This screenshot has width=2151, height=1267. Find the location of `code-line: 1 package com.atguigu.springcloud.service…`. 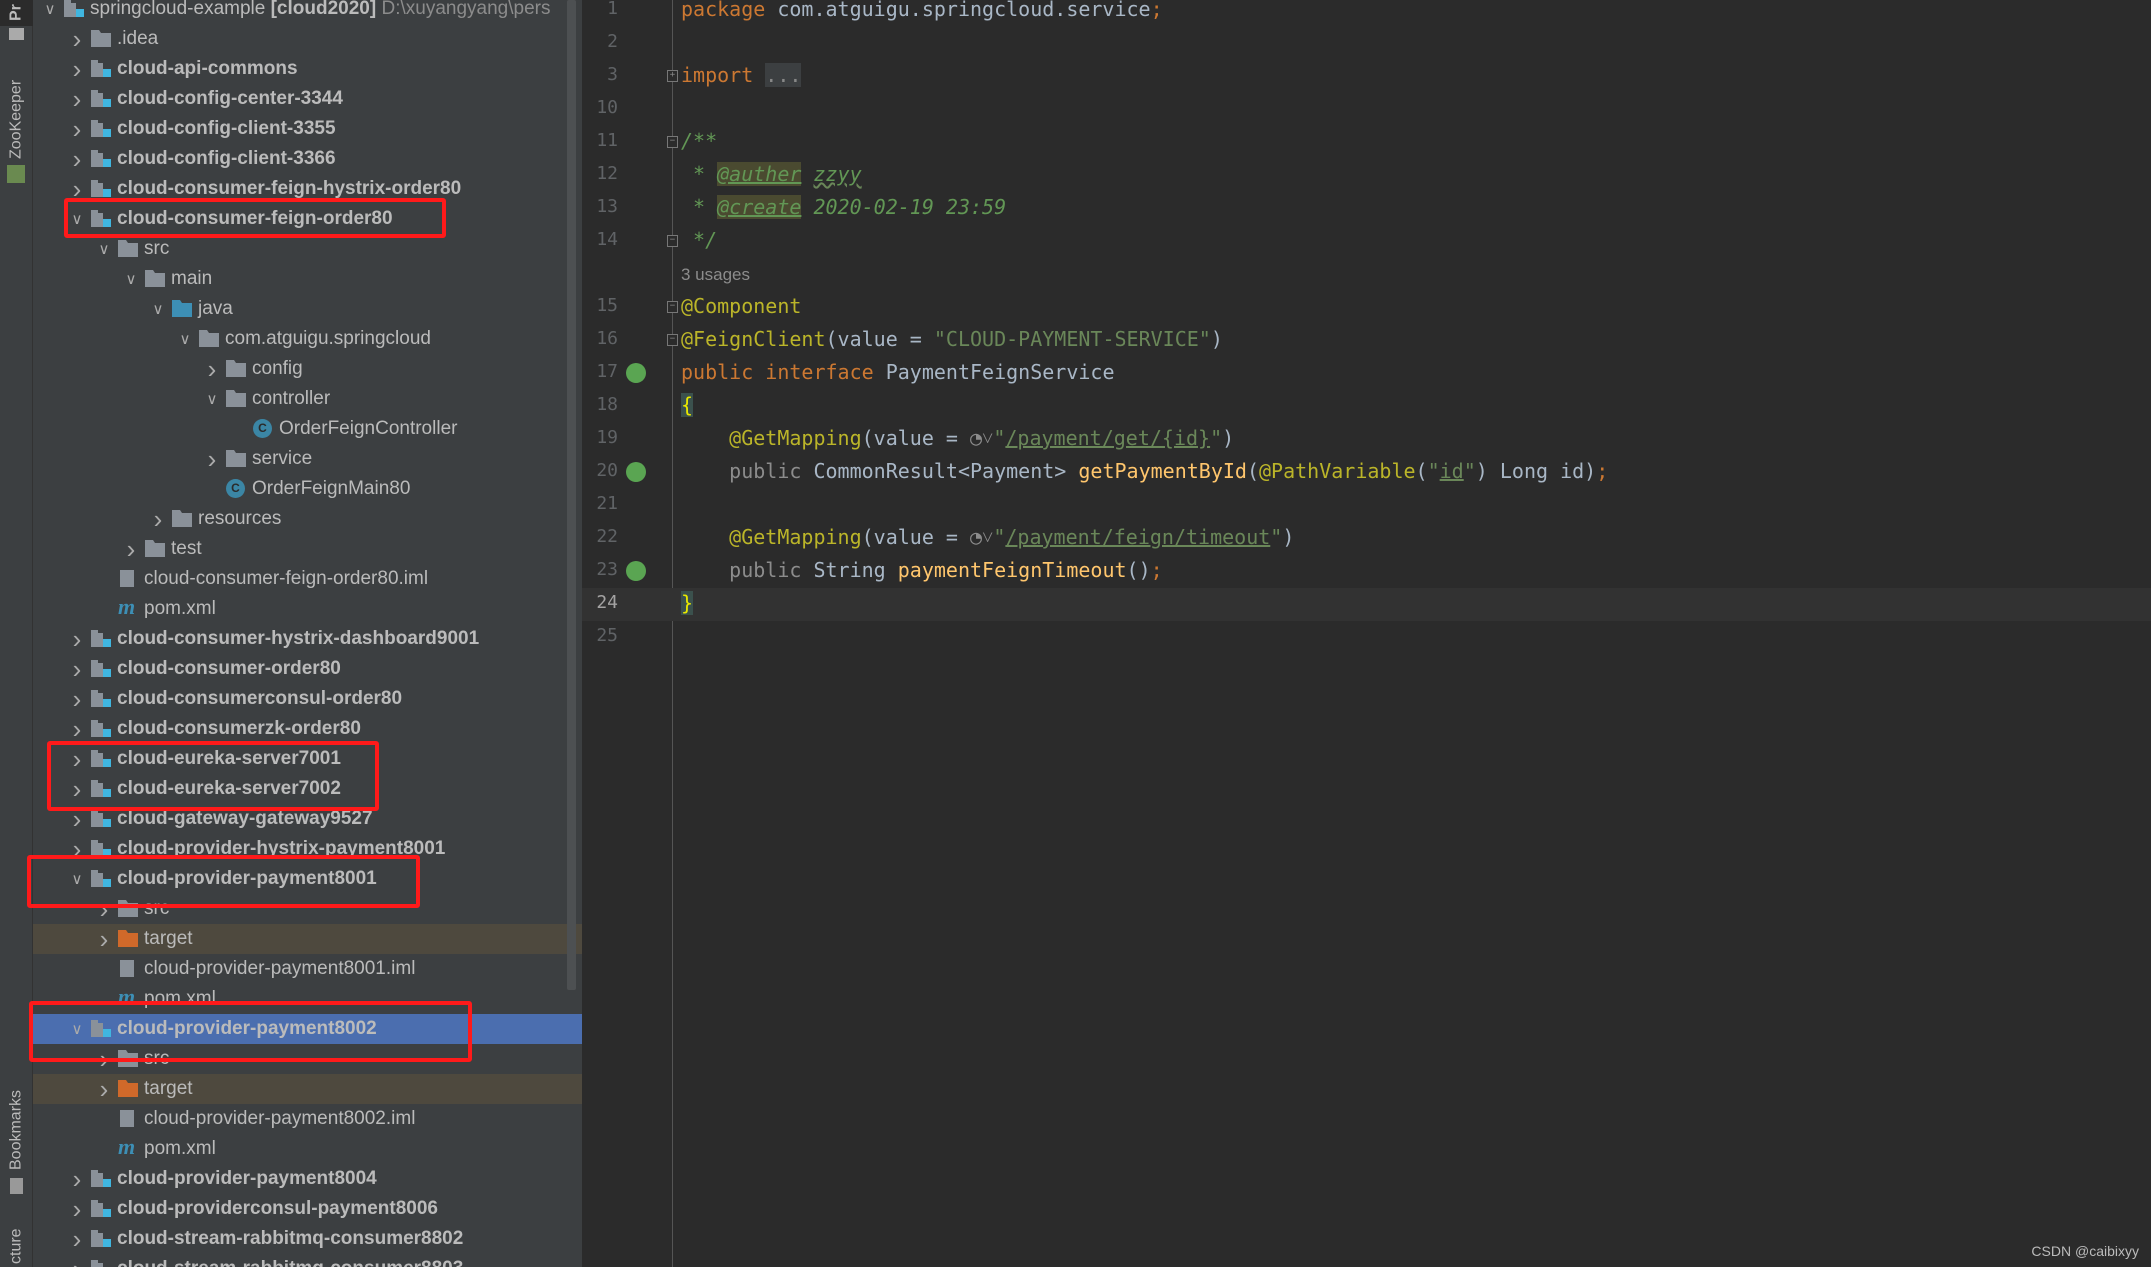

code-line: 1 package com.atguigu.springcloud.service… is located at coordinates (1366, 13).